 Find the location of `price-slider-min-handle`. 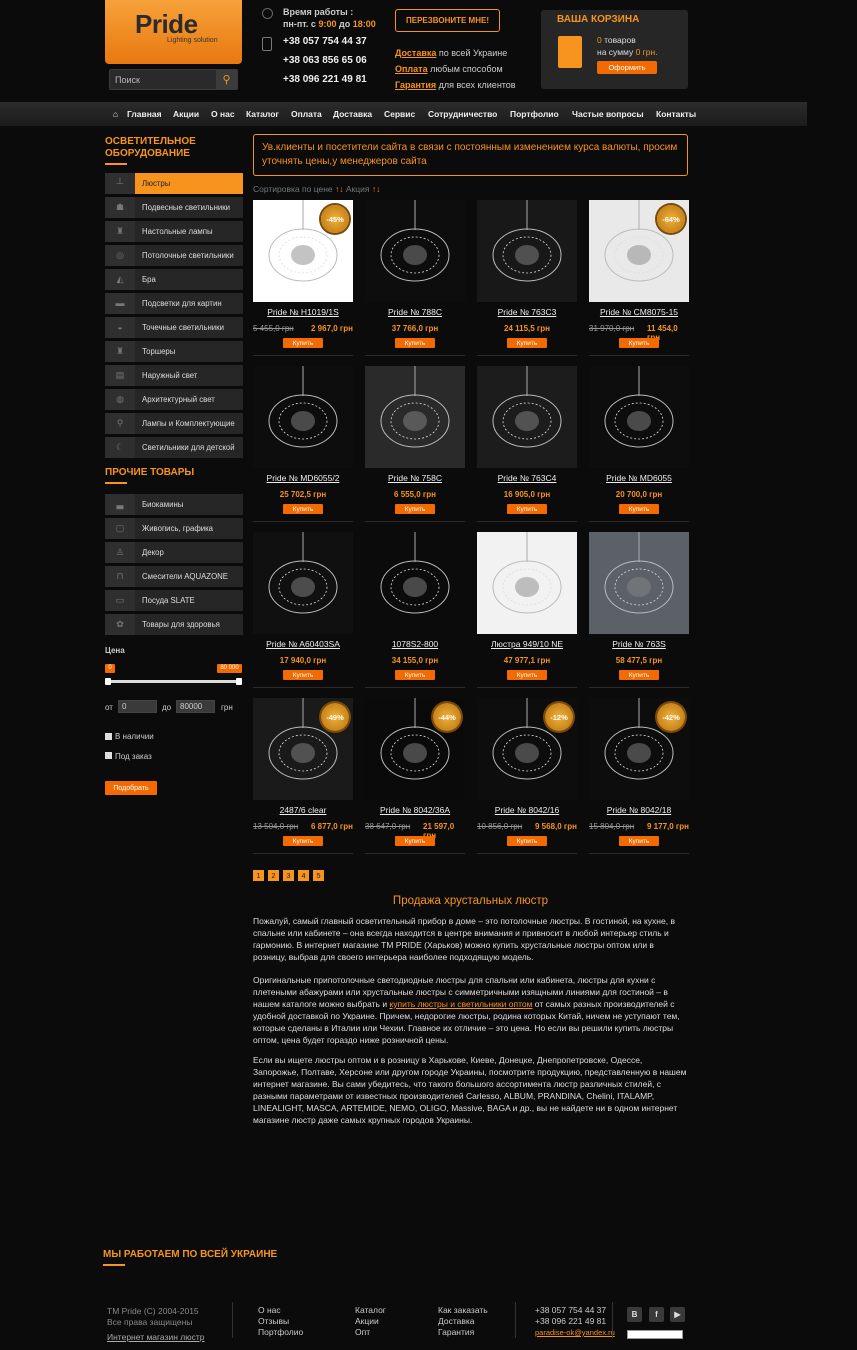

price-slider-min-handle is located at coordinates (108, 681).